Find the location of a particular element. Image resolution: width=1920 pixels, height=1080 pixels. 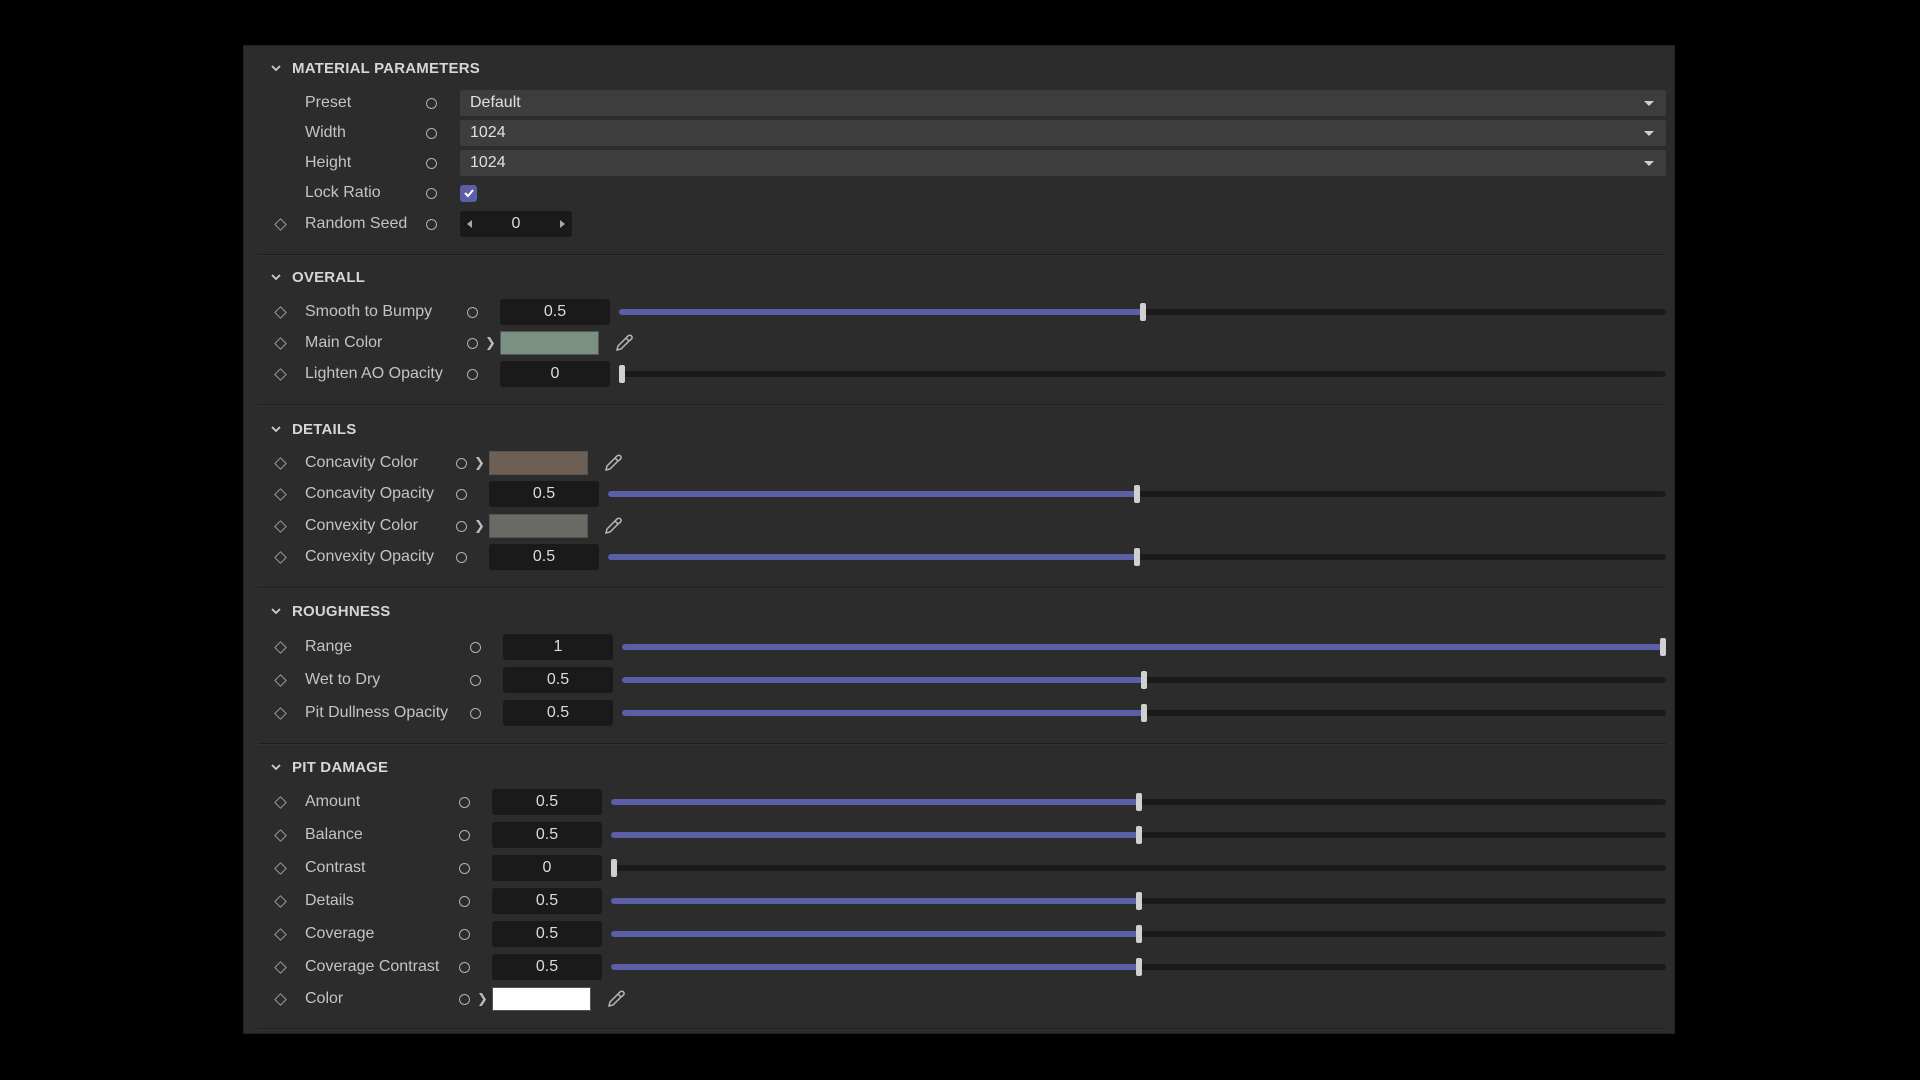

pit-dullness-opacity-slider is located at coordinates (1144, 713).